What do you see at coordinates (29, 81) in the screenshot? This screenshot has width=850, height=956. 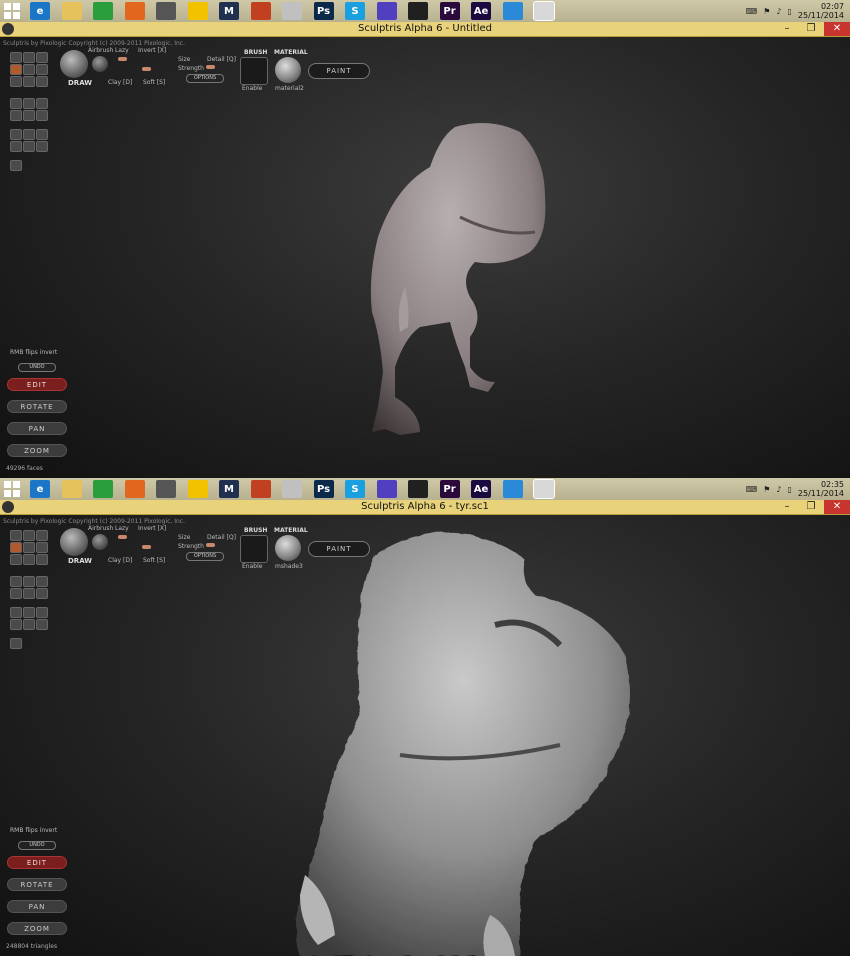 I see `tool-rotate` at bounding box center [29, 81].